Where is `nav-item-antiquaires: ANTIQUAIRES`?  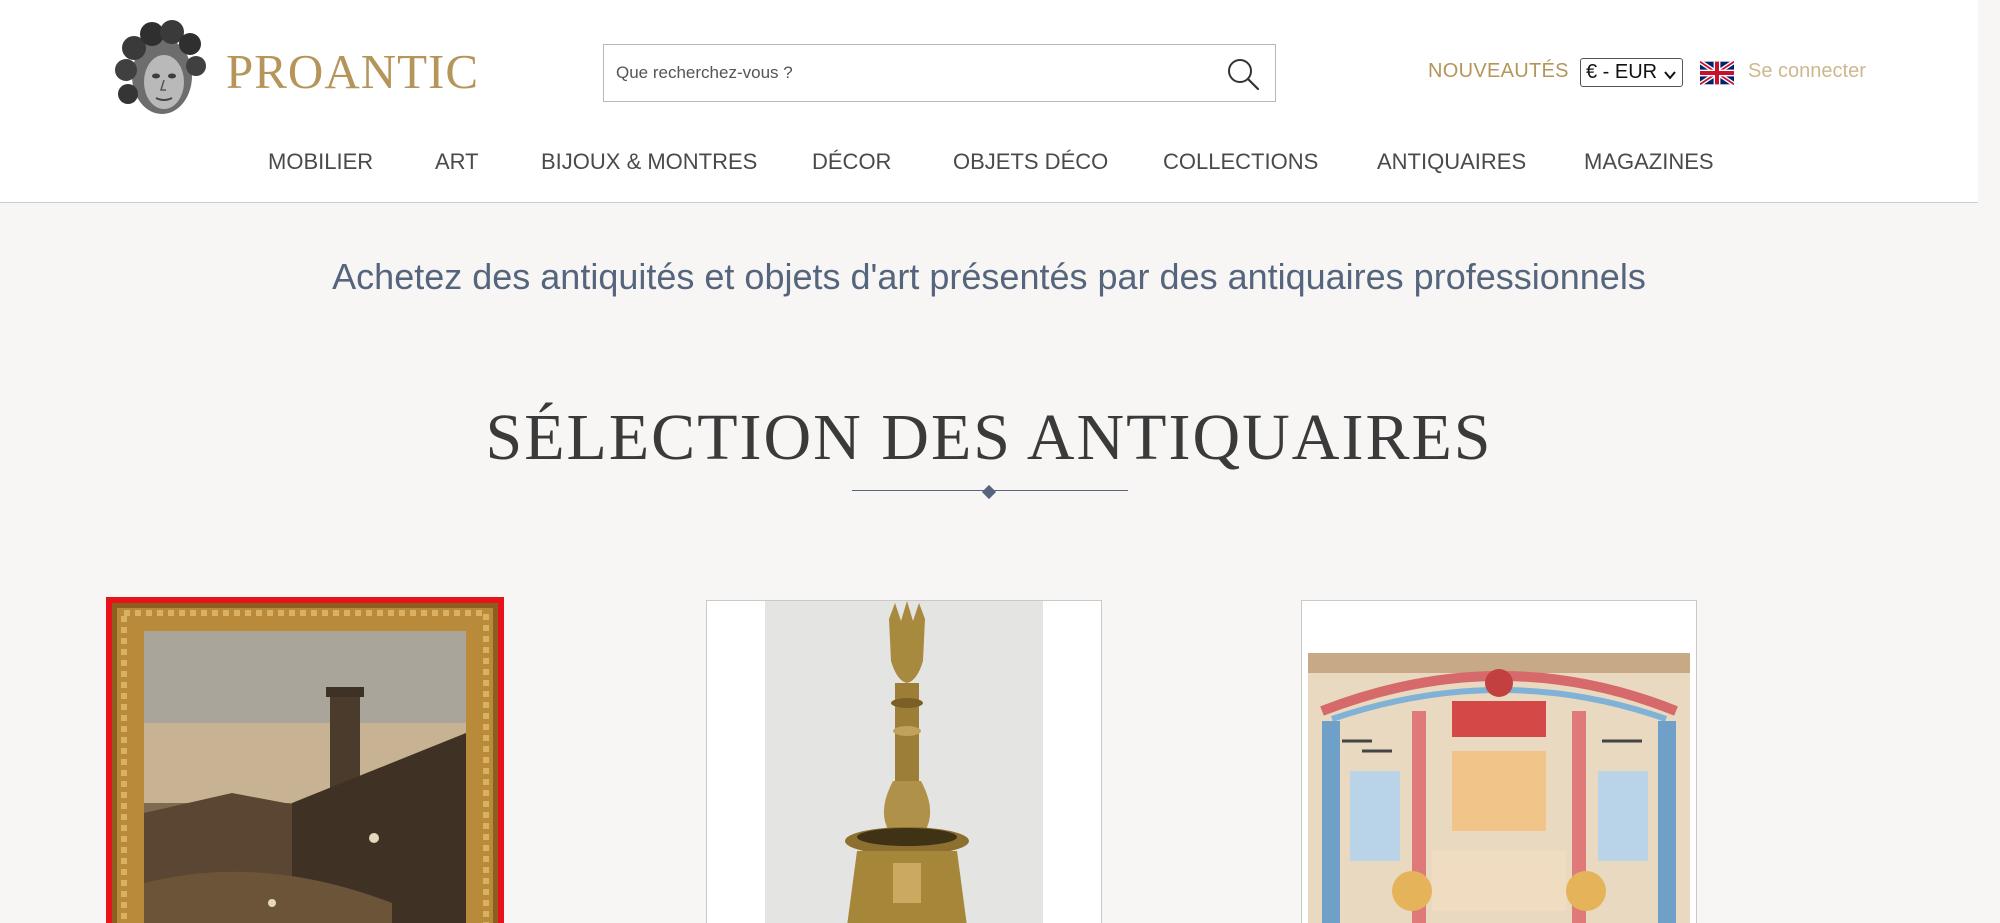
nav-item-antiquaires: ANTIQUAIRES is located at coordinates (1451, 162).